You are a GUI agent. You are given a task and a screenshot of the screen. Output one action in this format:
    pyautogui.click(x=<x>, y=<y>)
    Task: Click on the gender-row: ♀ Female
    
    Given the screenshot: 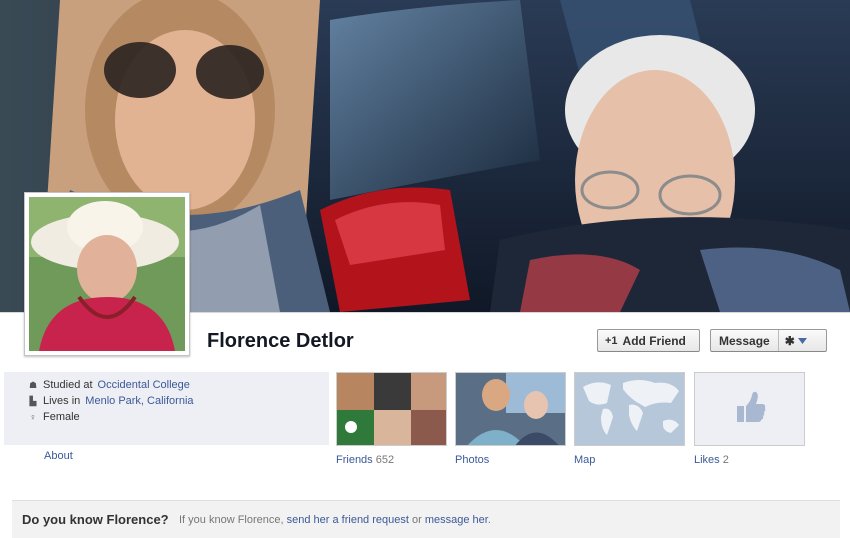 What is the action you would take?
    pyautogui.click(x=54, y=417)
    